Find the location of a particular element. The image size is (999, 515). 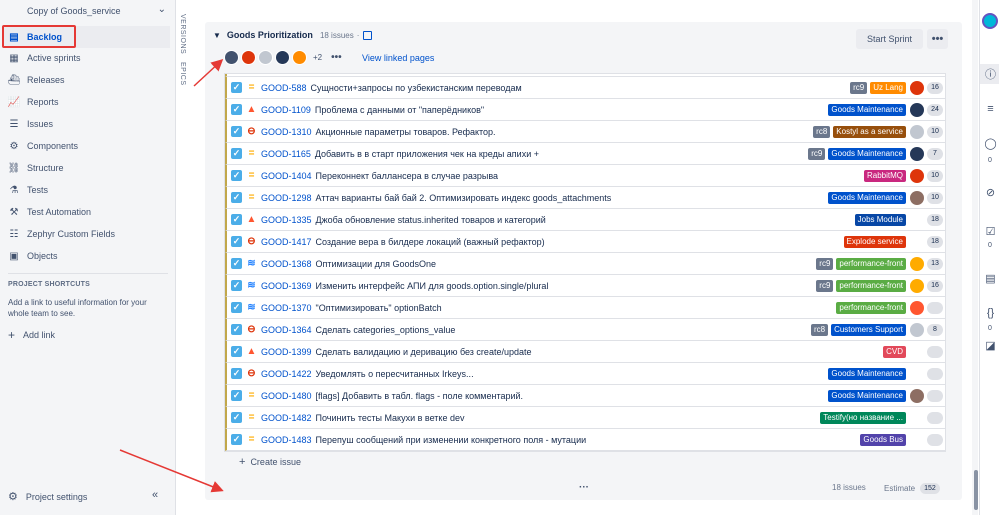

view-linked-pages-link: View linked pages is located at coordinates (398, 58).